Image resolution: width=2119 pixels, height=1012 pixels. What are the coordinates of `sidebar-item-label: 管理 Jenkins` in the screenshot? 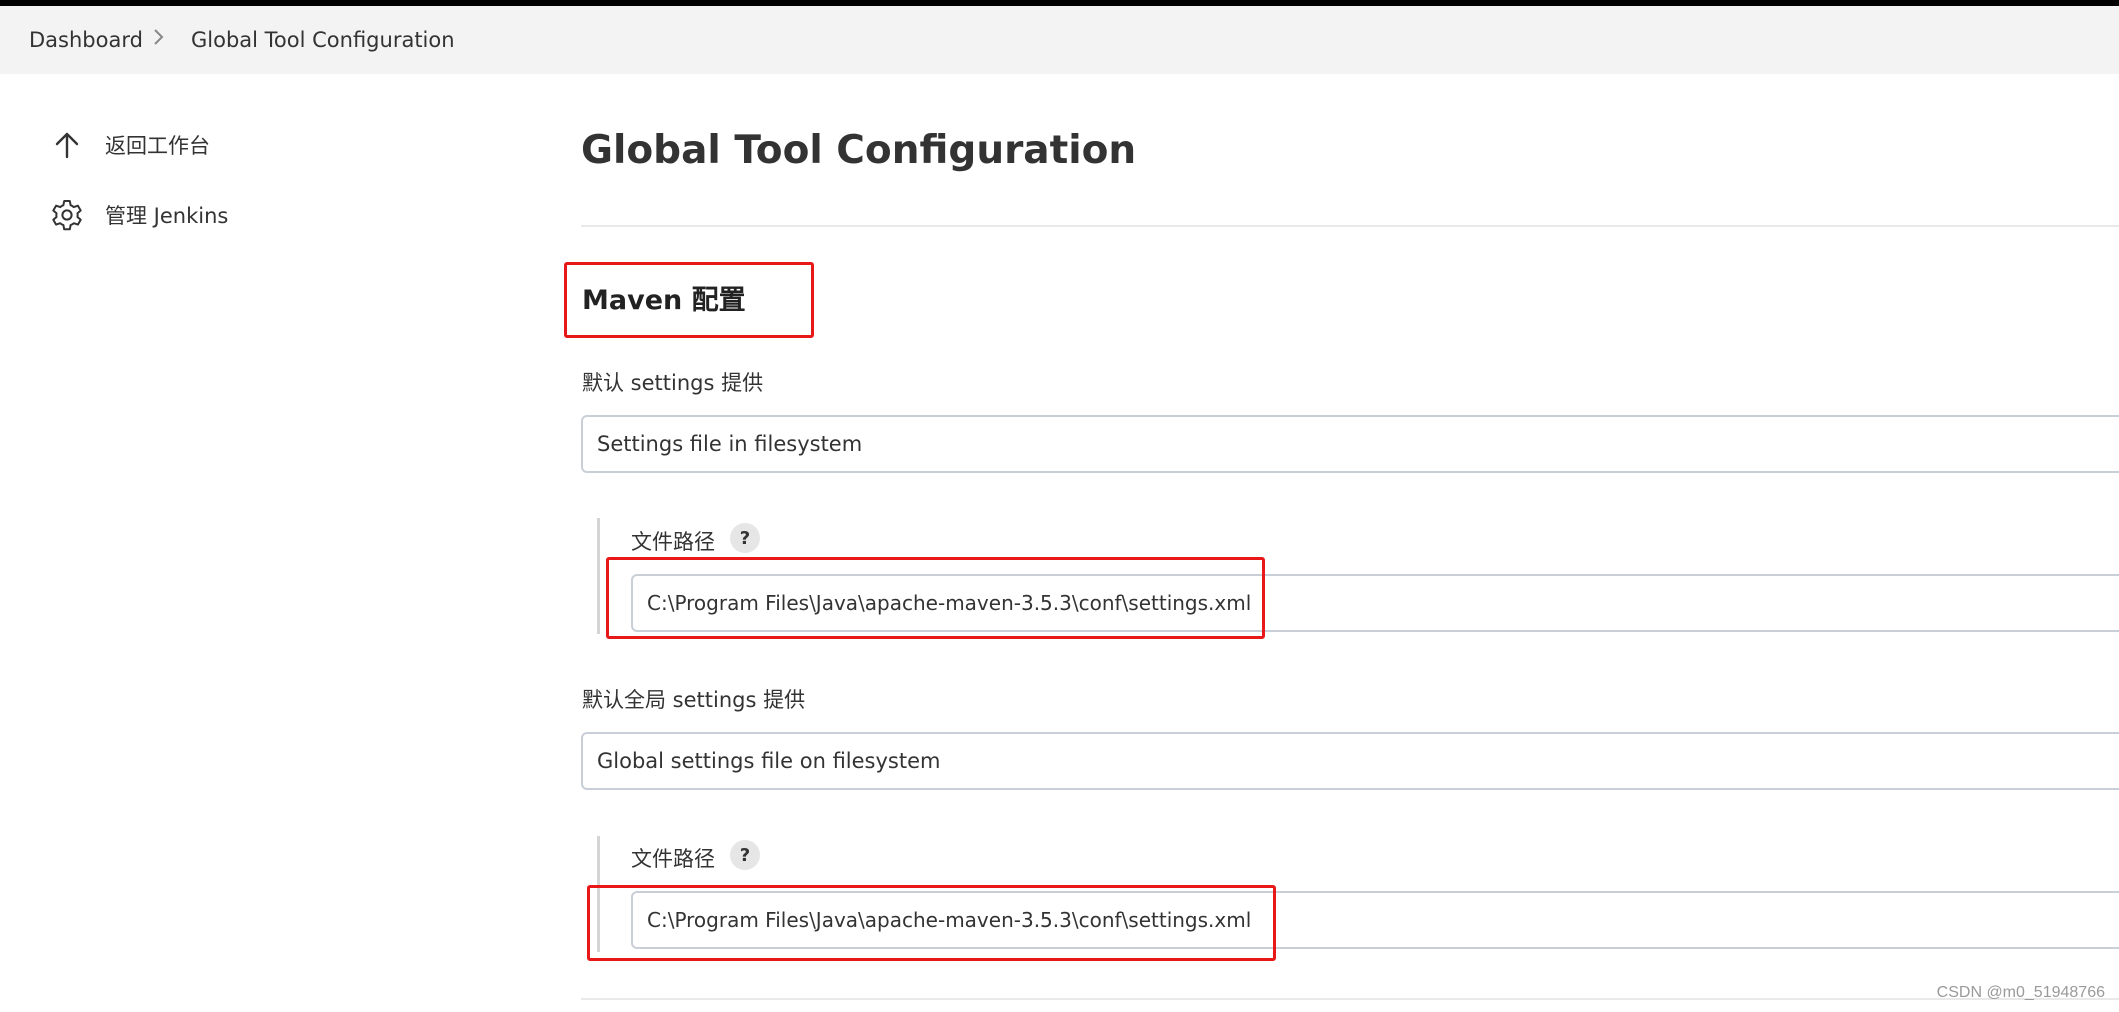 It's located at (167, 216).